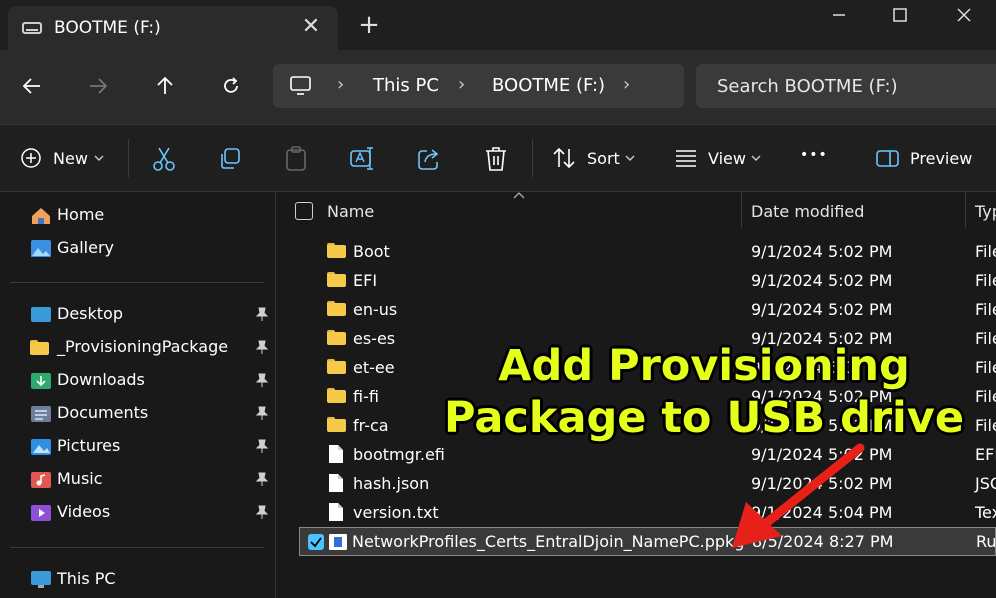  Describe the element at coordinates (704, 392) in the screenshot. I see `annotation-caption: Add Provisioning Package to USB drive` at that location.